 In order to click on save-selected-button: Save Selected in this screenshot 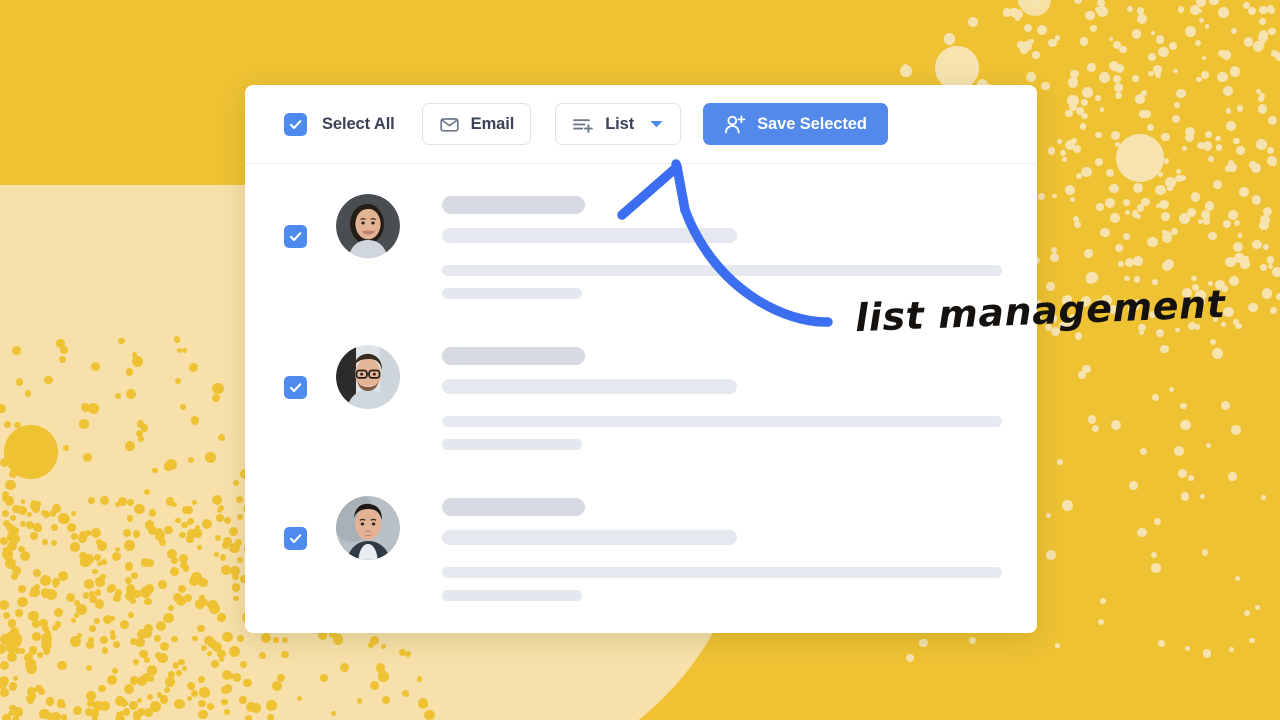, I will do `click(795, 124)`.